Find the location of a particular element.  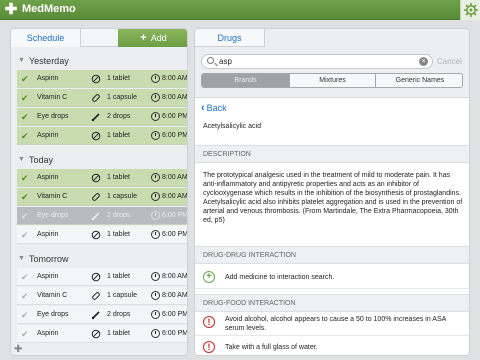

search-input: asp × is located at coordinates (317, 61).